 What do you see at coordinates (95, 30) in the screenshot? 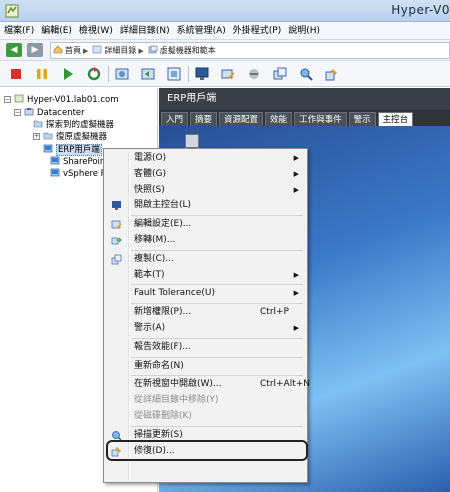
I see `menu-view: 檢視(W)` at bounding box center [95, 30].